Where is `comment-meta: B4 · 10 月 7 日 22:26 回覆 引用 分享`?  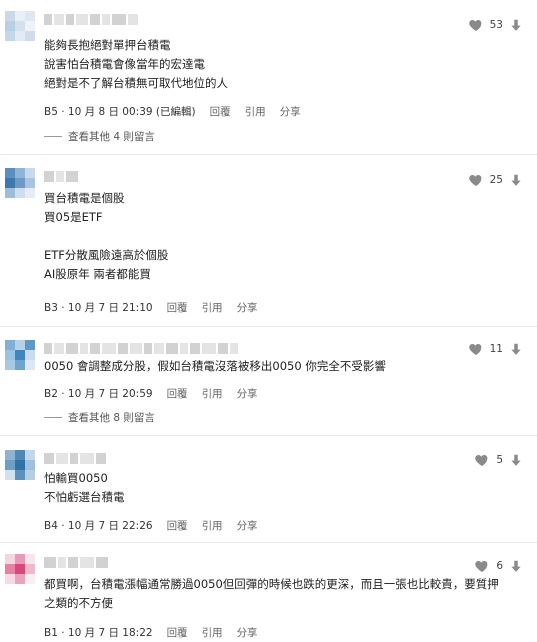
comment-meta: B4 · 10 月 7 日 22:26 回覆 引用 分享 is located at coordinates (151, 525).